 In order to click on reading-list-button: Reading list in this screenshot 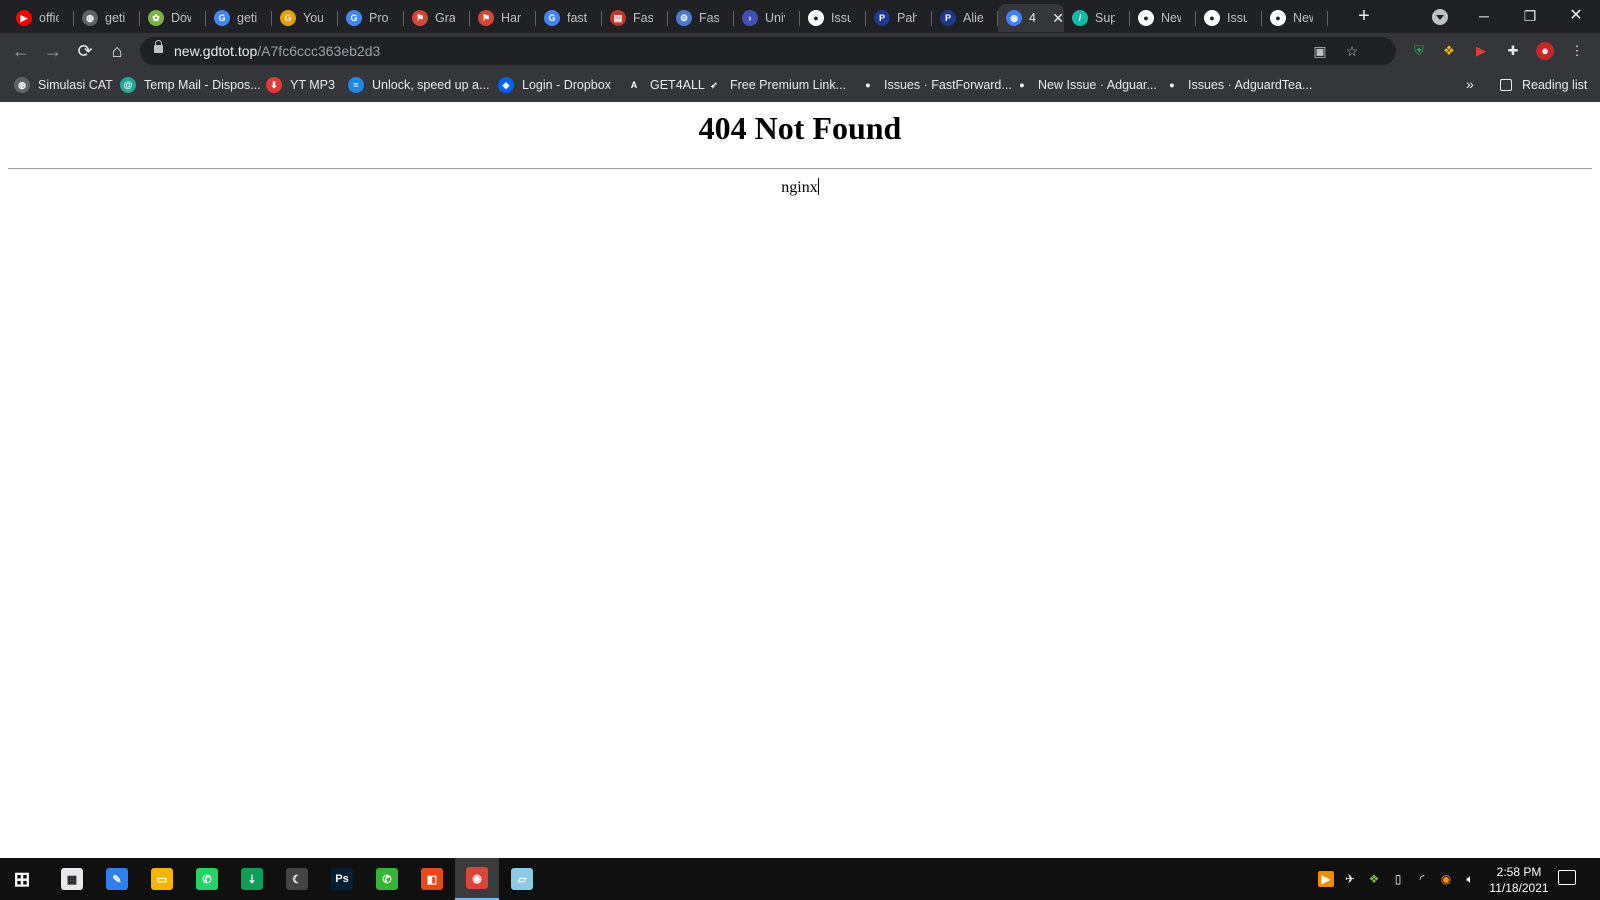, I will do `click(1543, 85)`.